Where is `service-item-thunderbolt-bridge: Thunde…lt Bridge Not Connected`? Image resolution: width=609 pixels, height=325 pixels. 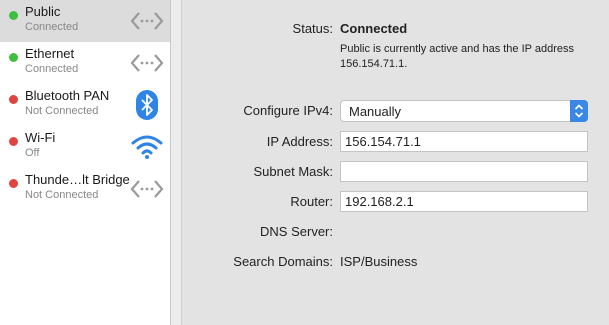
service-item-thunderbolt-bridge: Thunde…lt Bridge Not Connected is located at coordinates (85, 189).